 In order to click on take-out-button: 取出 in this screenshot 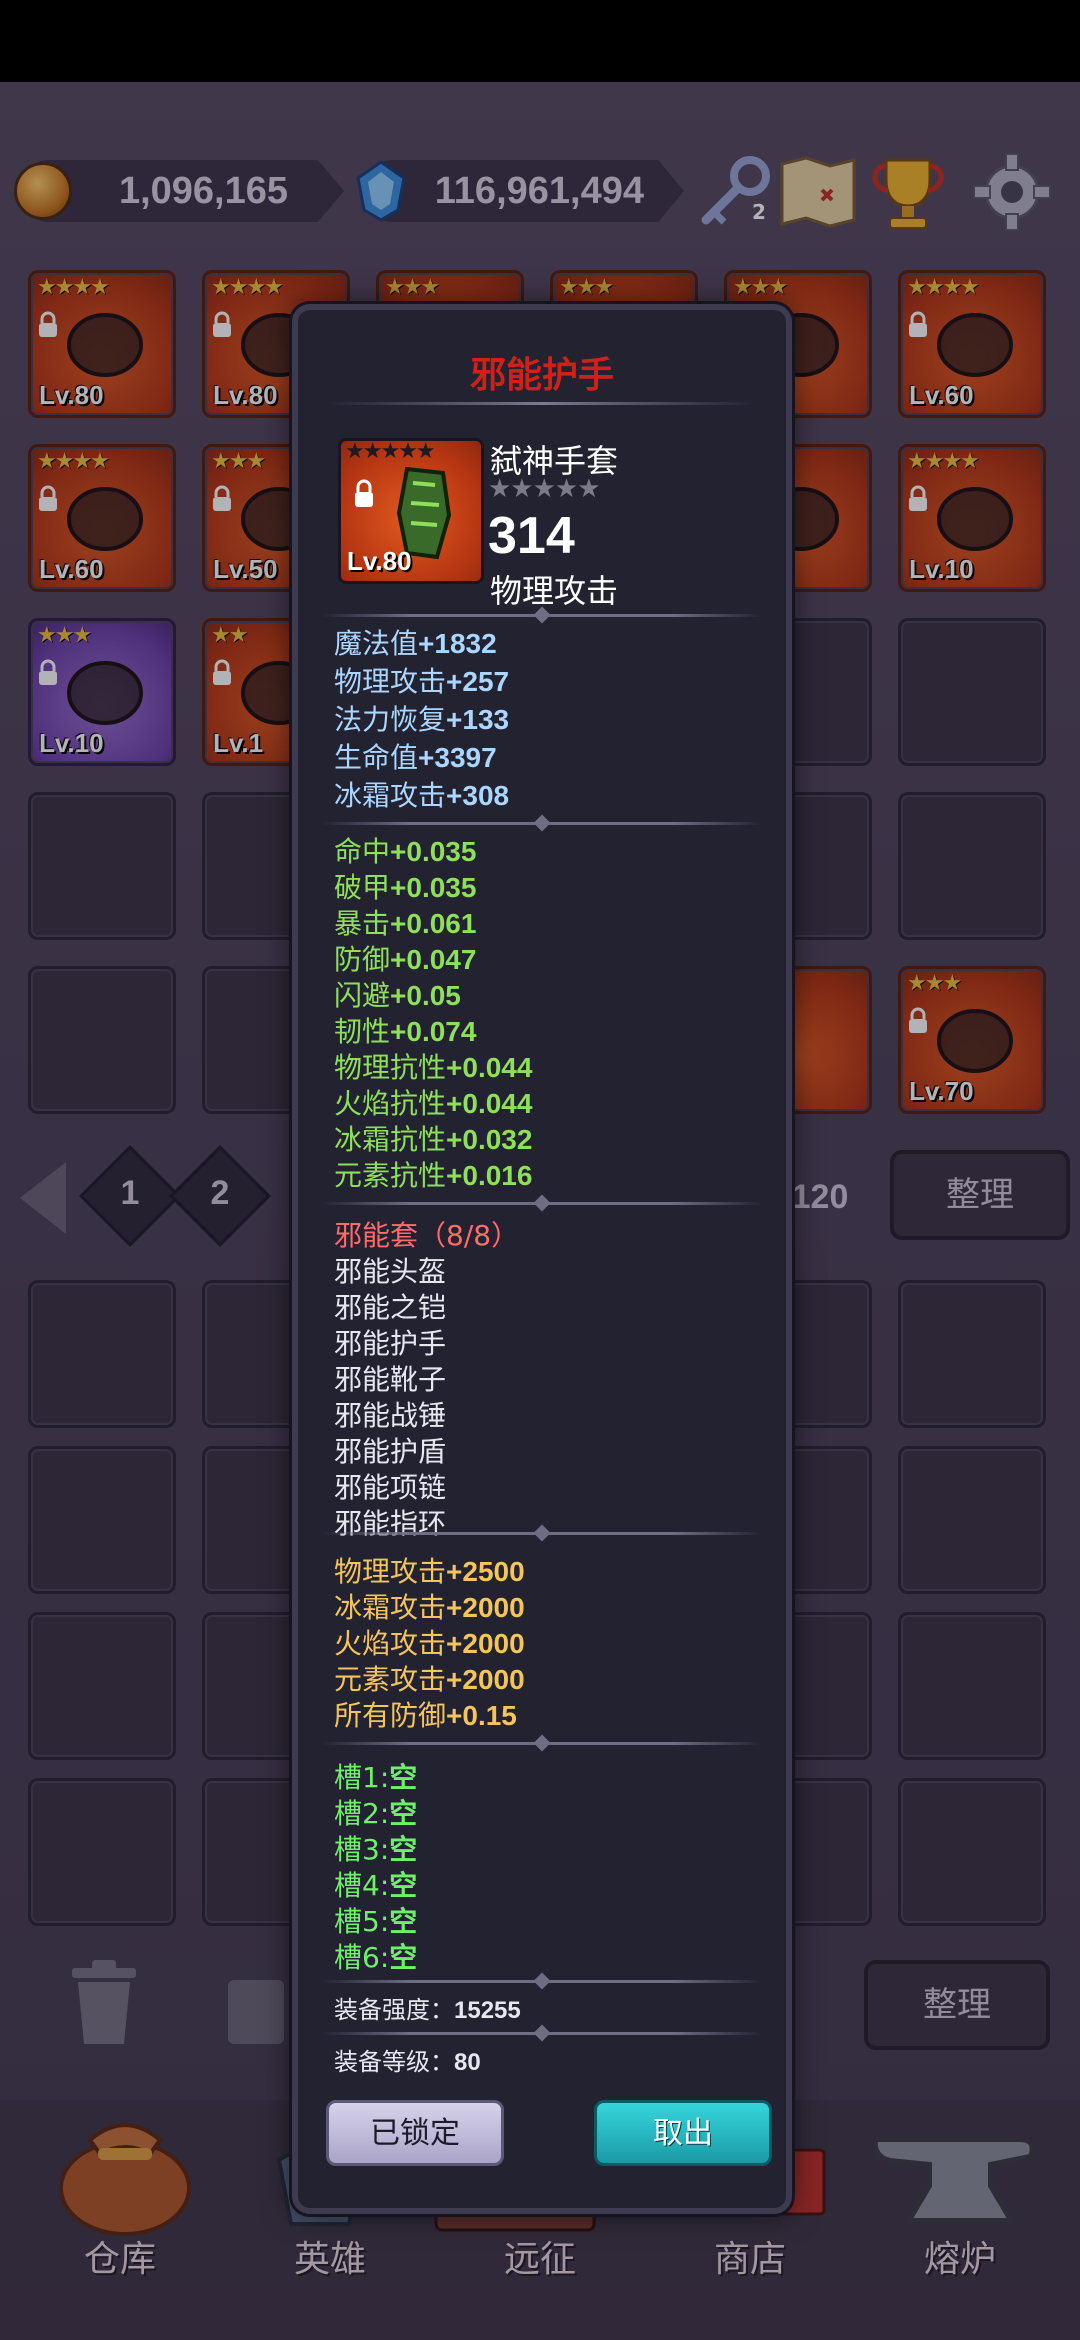, I will do `click(683, 2133)`.